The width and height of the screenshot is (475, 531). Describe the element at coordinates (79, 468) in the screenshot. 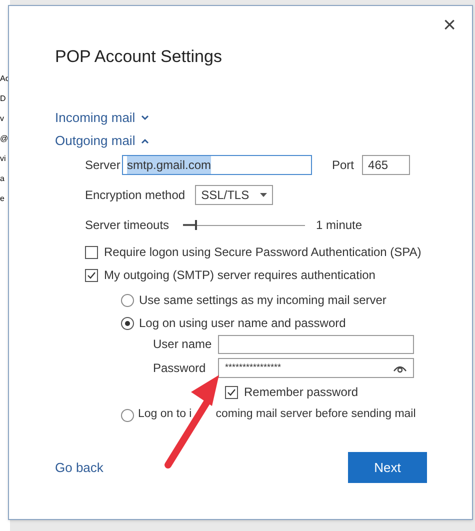

I see `go-back-link: Go back` at that location.